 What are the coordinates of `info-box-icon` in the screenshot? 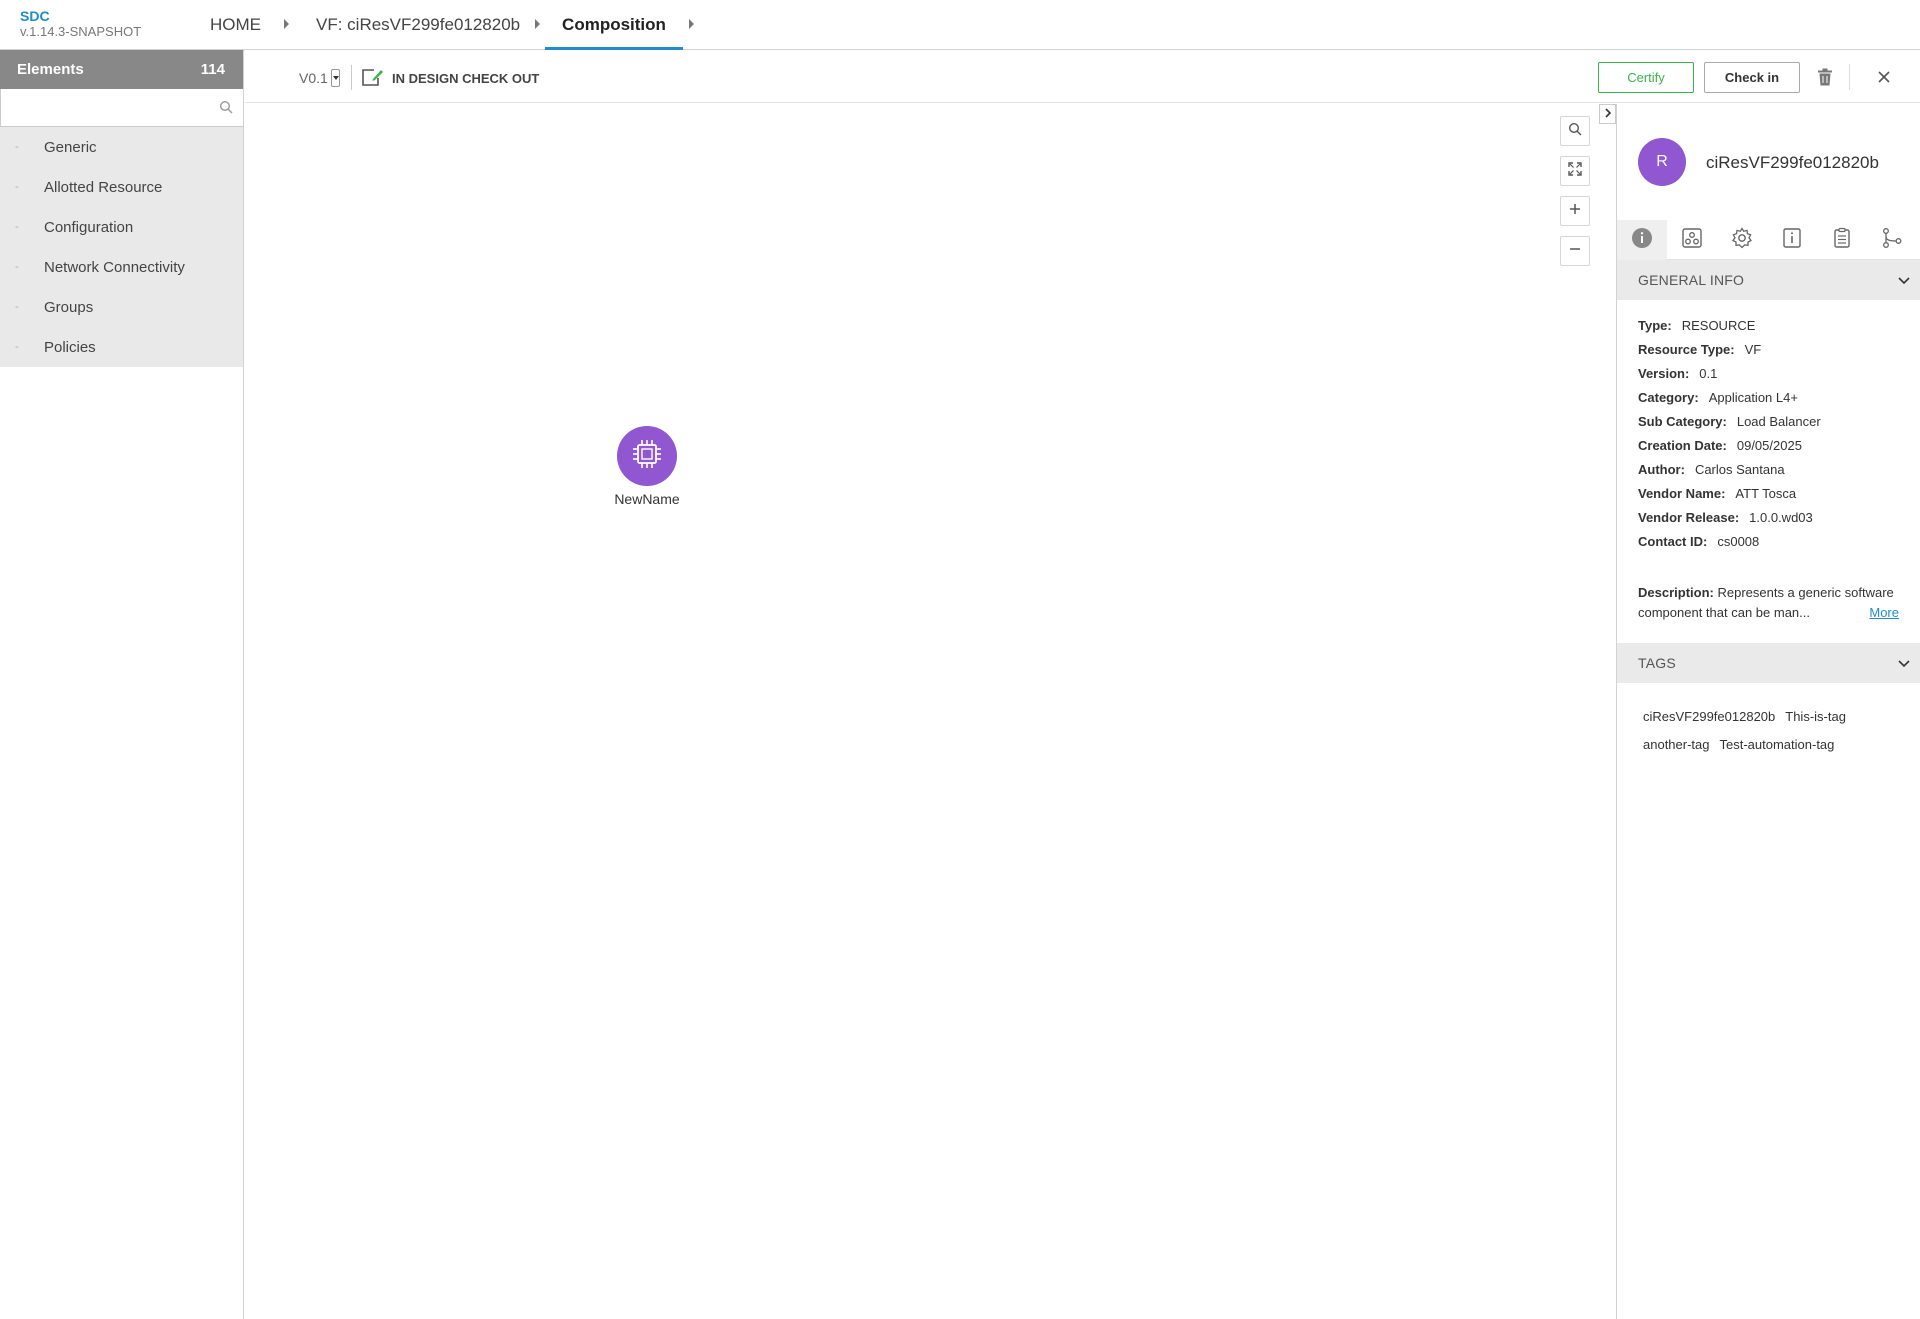 It's located at (1792, 240).